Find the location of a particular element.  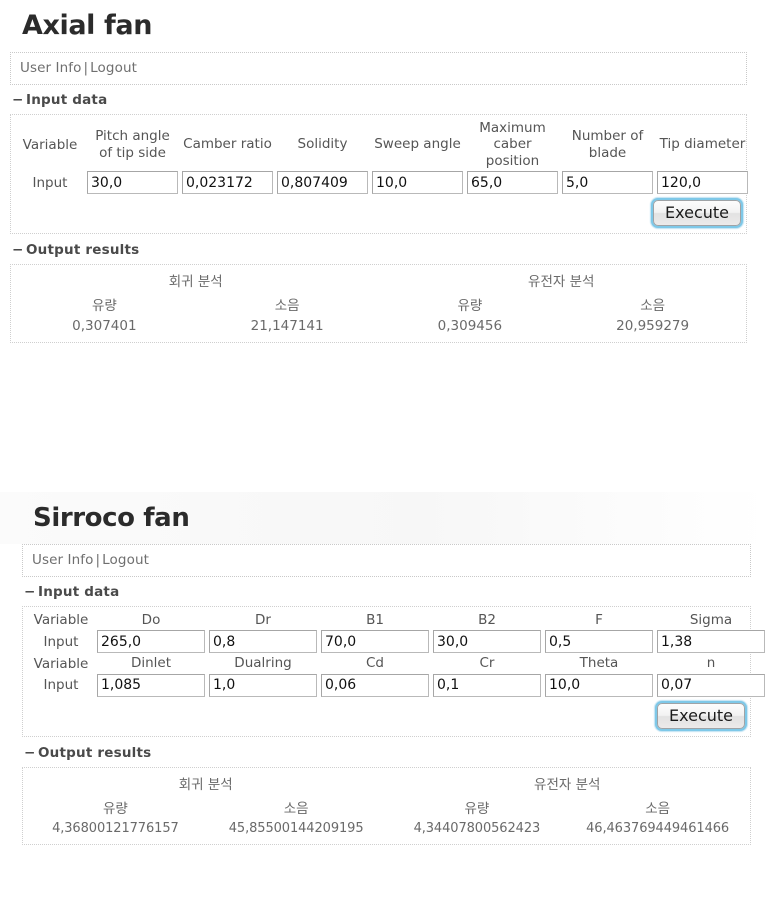

output-results-header-sirroco: − Output results is located at coordinates (386, 752).